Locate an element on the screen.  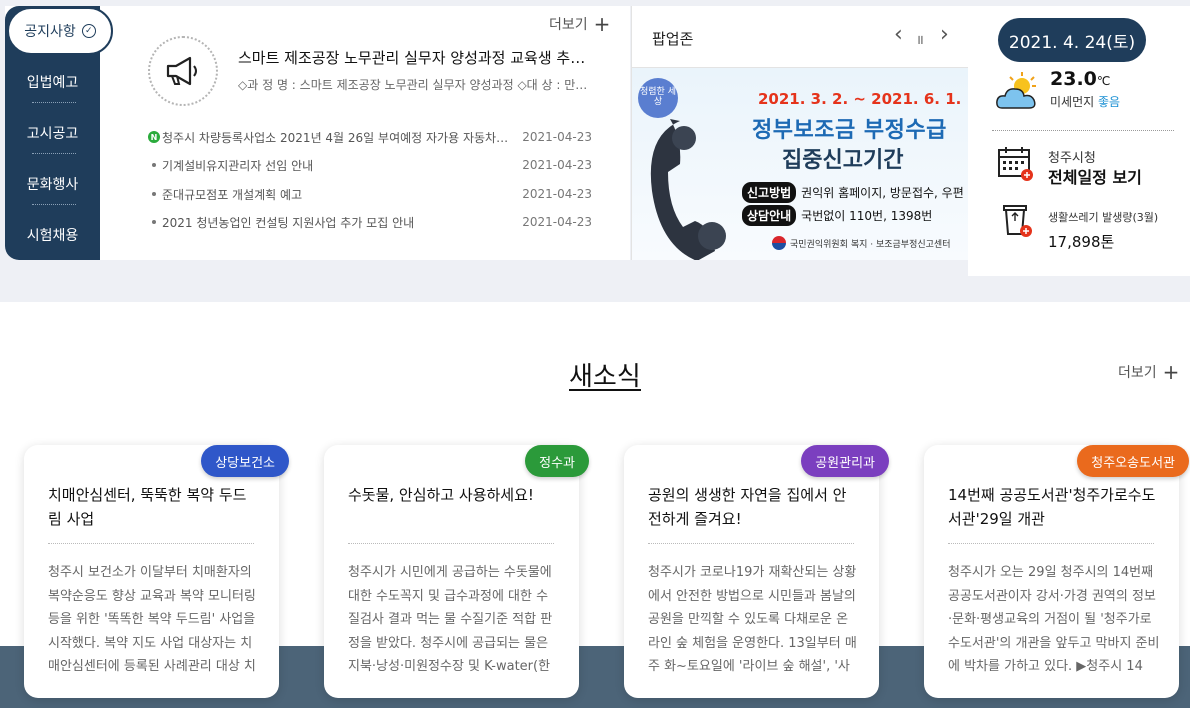
banner-footer-text: 국민권익위원회 복지 · 보조금부정신고센터 is located at coordinates (870, 244).